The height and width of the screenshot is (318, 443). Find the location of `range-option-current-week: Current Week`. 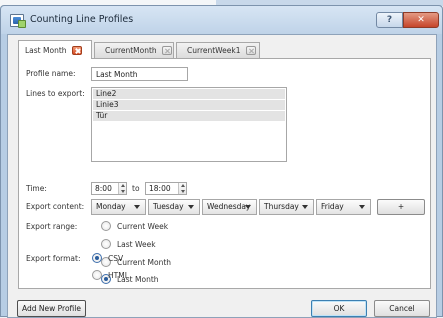

range-option-current-week: Current Week is located at coordinates (134, 226).